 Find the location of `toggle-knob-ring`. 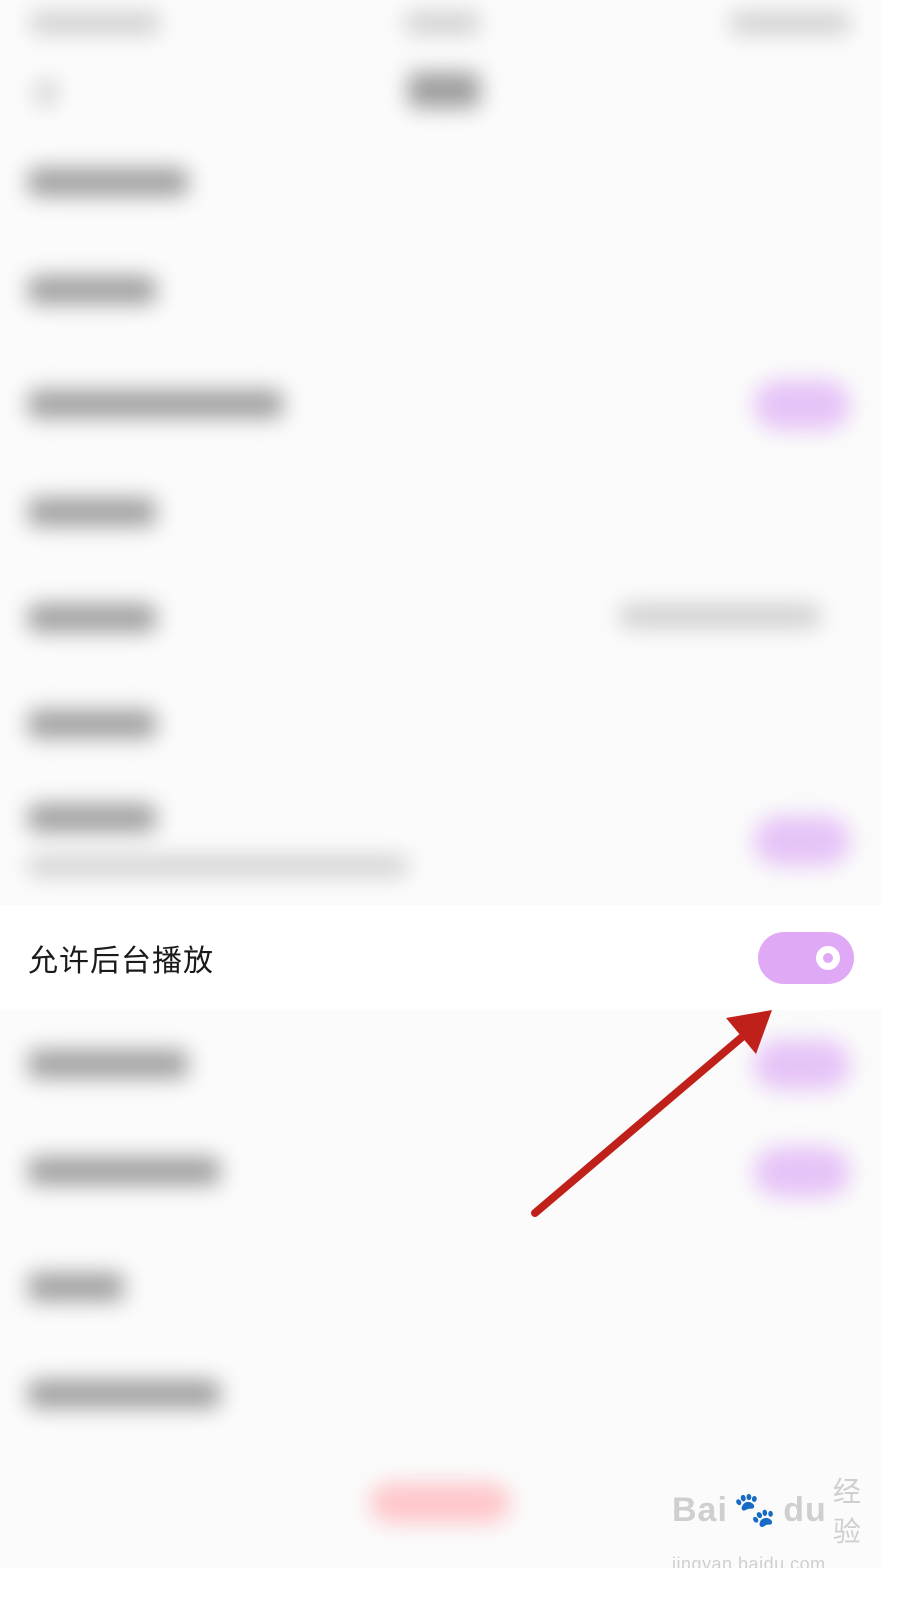

toggle-knob-ring is located at coordinates (828, 957).